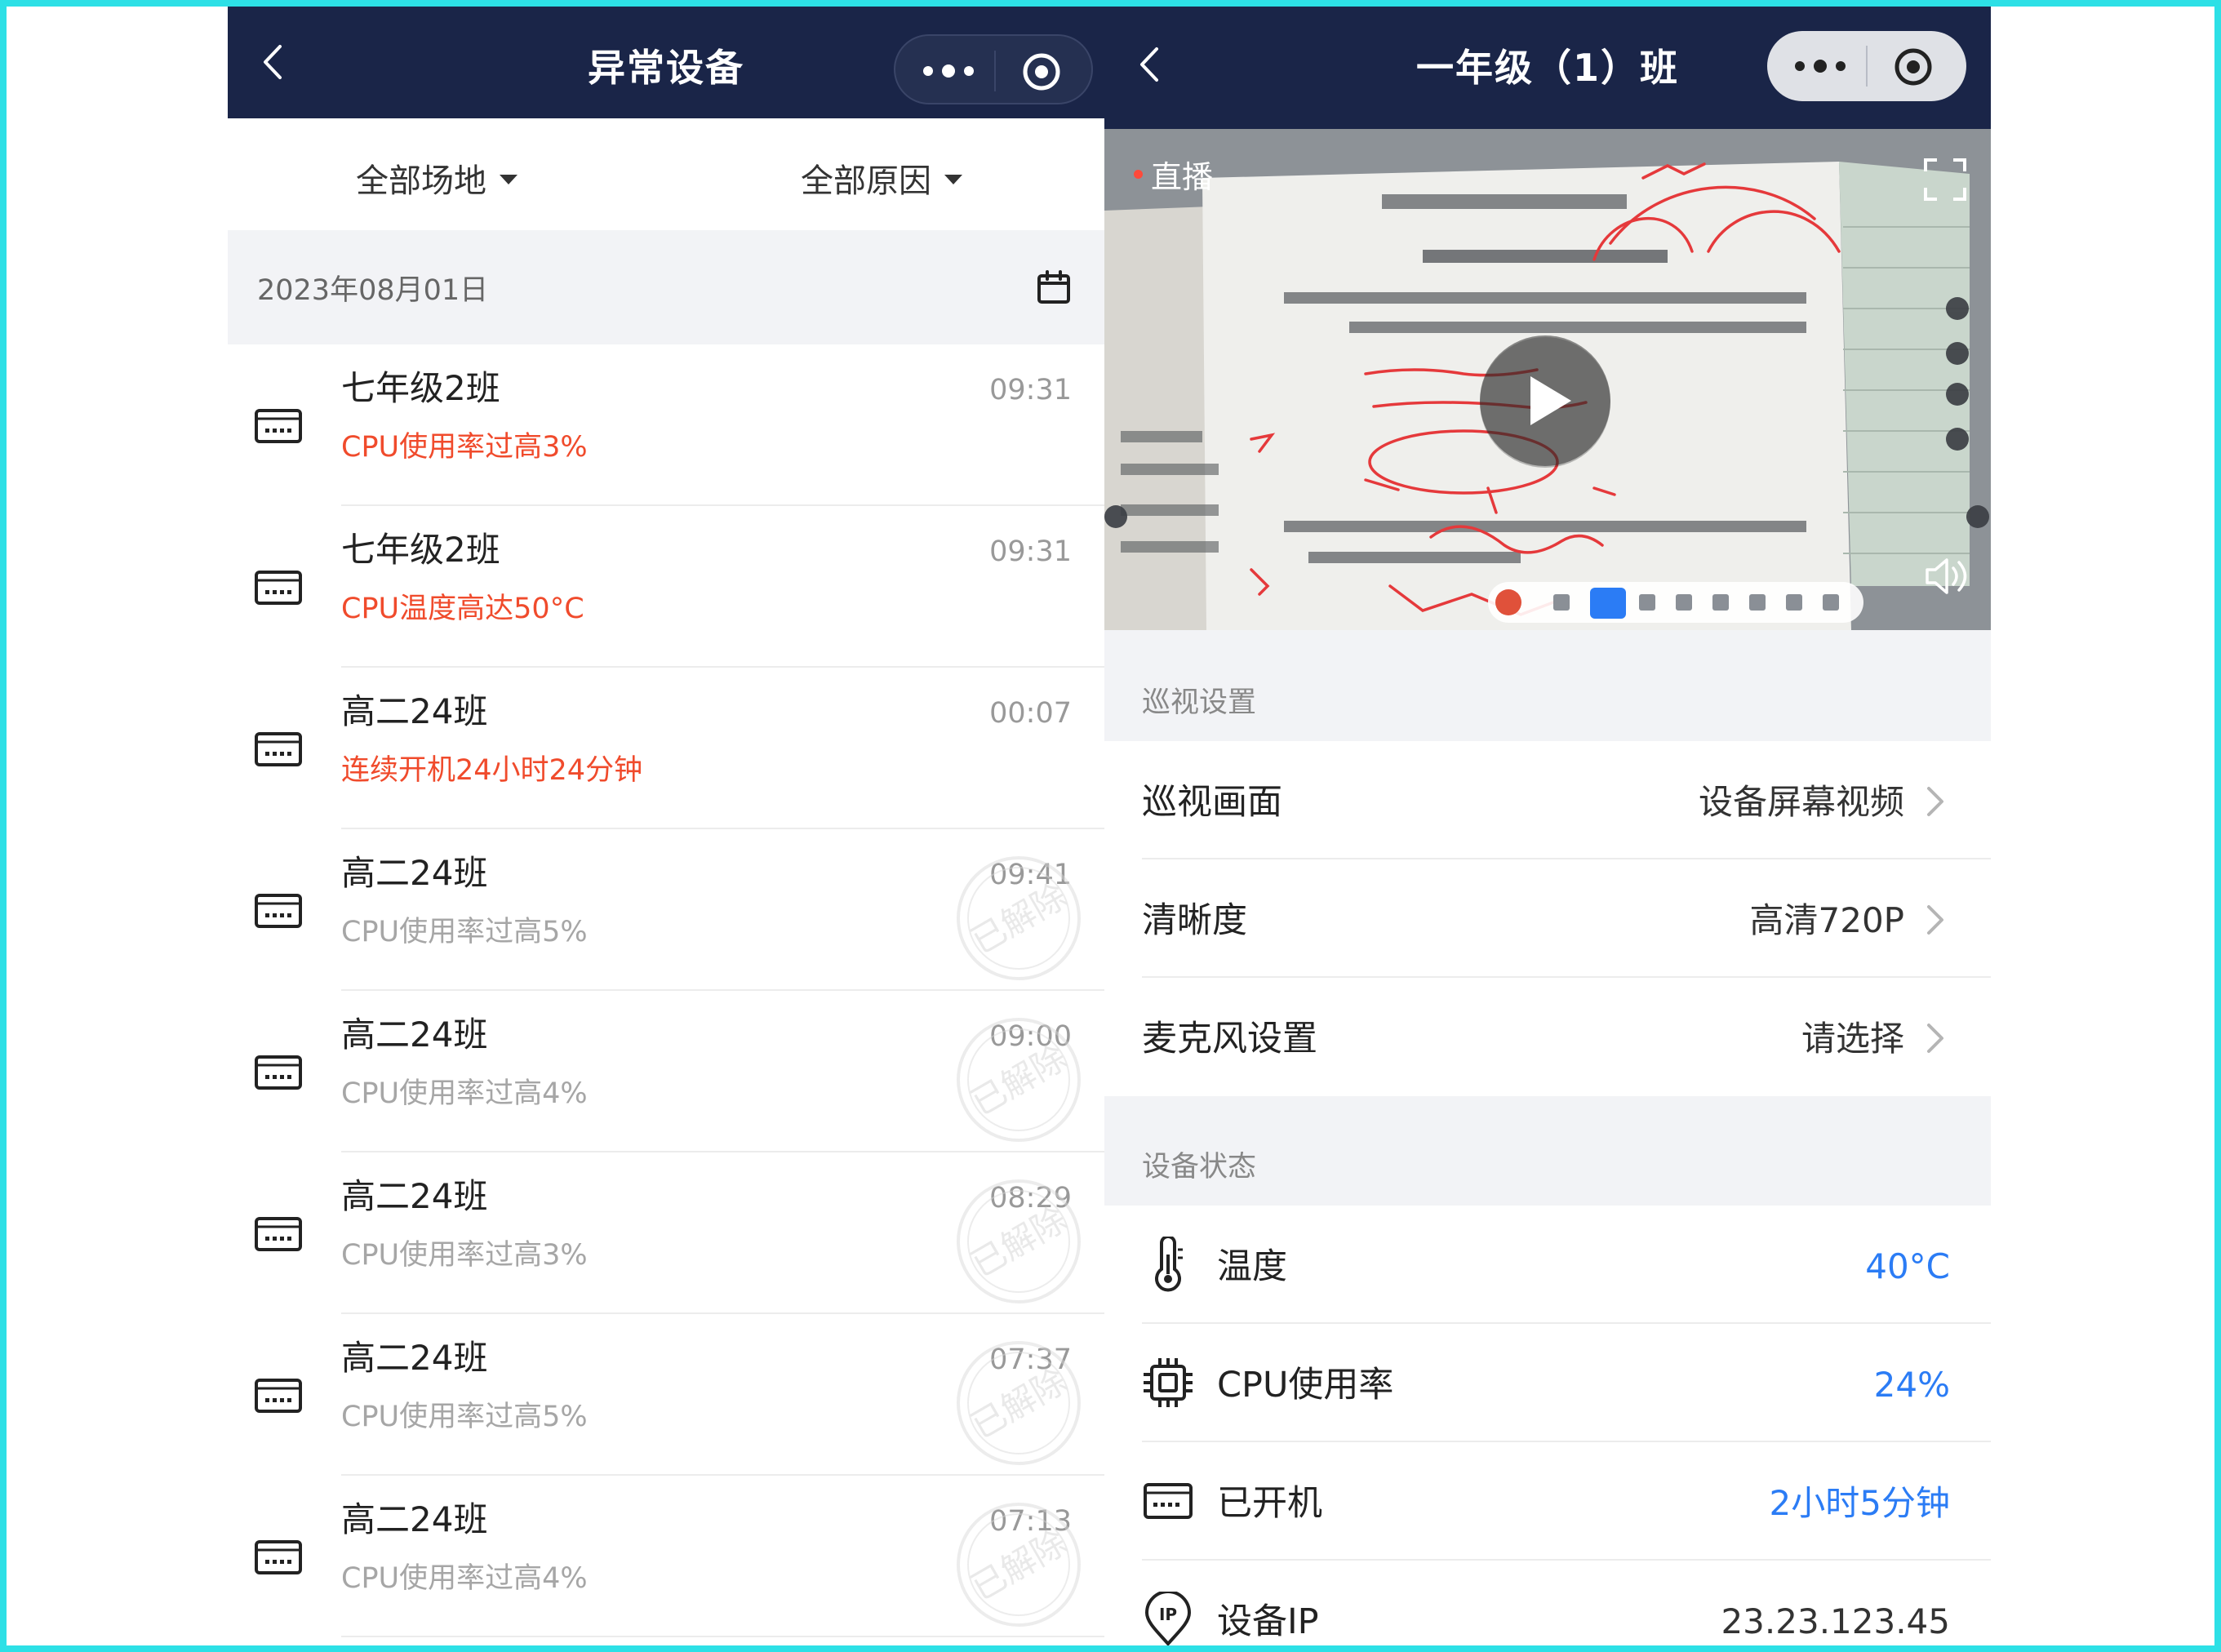 The height and width of the screenshot is (1652, 2221). I want to click on nav-bar: 异常设备, so click(666, 62).